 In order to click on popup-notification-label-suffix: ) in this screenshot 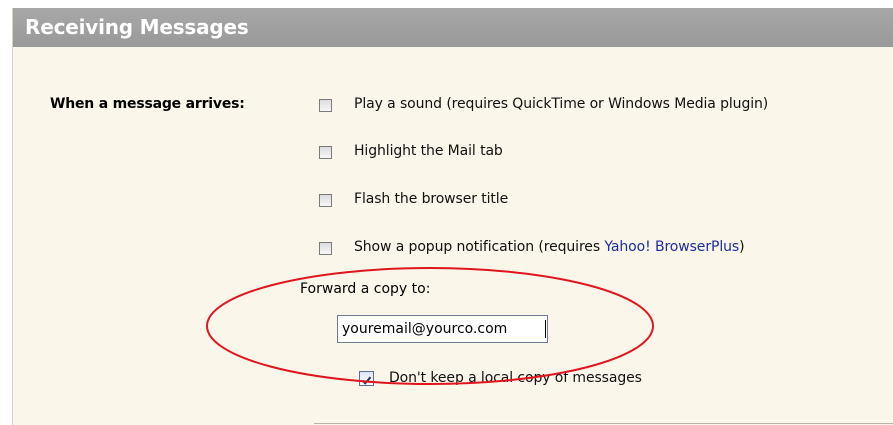, I will do `click(742, 247)`.